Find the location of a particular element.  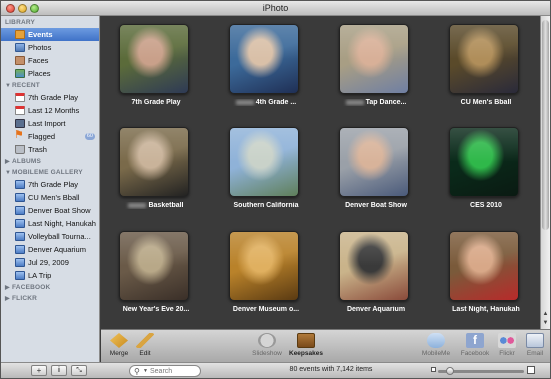

event-tile: Last Night, Hanukah is located at coordinates (486, 273).